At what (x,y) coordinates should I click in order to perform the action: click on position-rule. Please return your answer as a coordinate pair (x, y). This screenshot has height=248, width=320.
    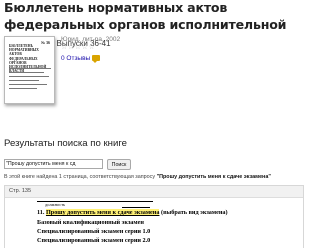
    Looking at the image, I should click on (136, 207).